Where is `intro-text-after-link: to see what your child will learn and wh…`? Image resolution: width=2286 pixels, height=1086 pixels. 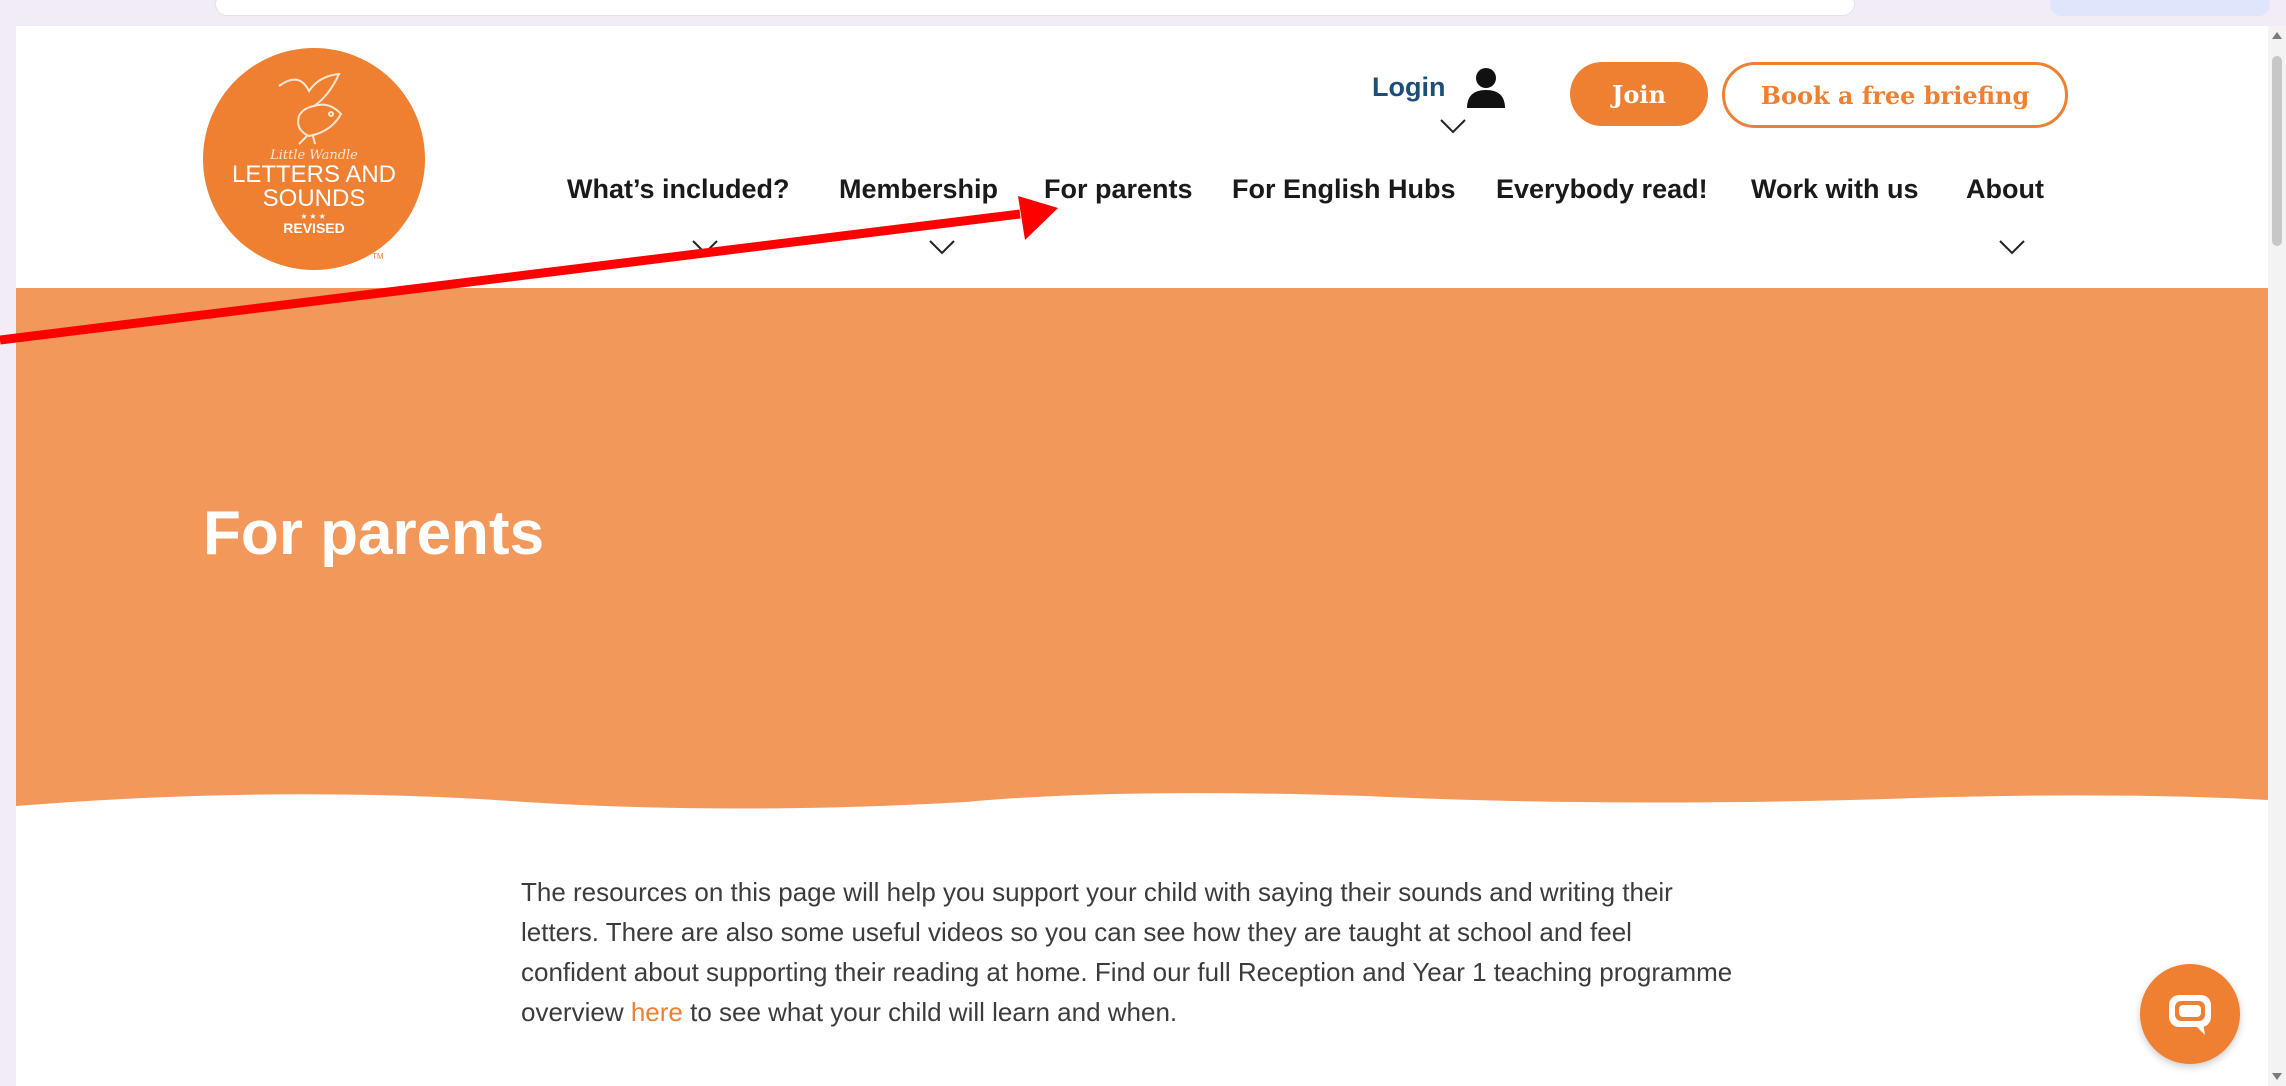
intro-text-after-link: to see what your child will learn and wh… is located at coordinates (930, 1012).